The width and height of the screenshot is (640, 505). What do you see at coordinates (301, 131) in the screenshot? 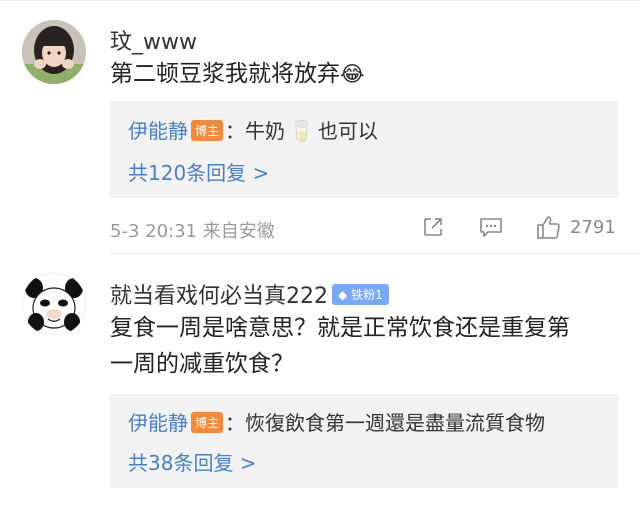
I see `milk-emoji-icon: 🥛` at bounding box center [301, 131].